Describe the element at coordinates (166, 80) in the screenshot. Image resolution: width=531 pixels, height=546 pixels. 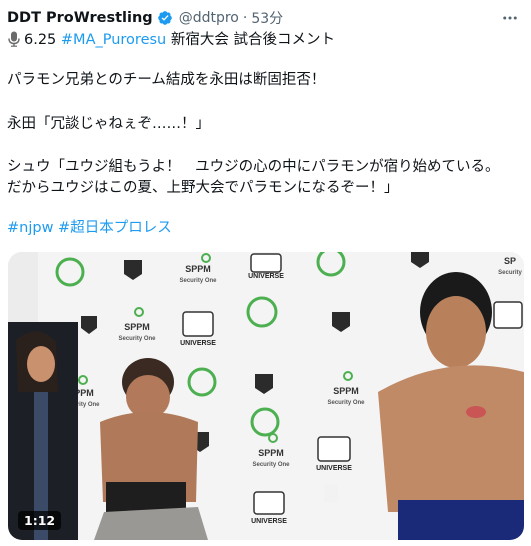
I see `tweet-line-2: パラモン兄弟とのチーム結成を永田は断固拒否！` at that location.